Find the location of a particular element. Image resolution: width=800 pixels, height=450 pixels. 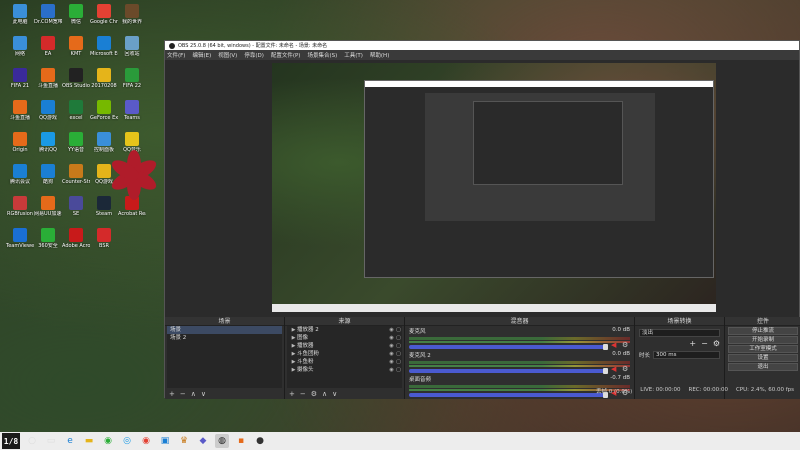

source-item: ▶ 播放器 ◉ ▢ is located at coordinates (344, 346).